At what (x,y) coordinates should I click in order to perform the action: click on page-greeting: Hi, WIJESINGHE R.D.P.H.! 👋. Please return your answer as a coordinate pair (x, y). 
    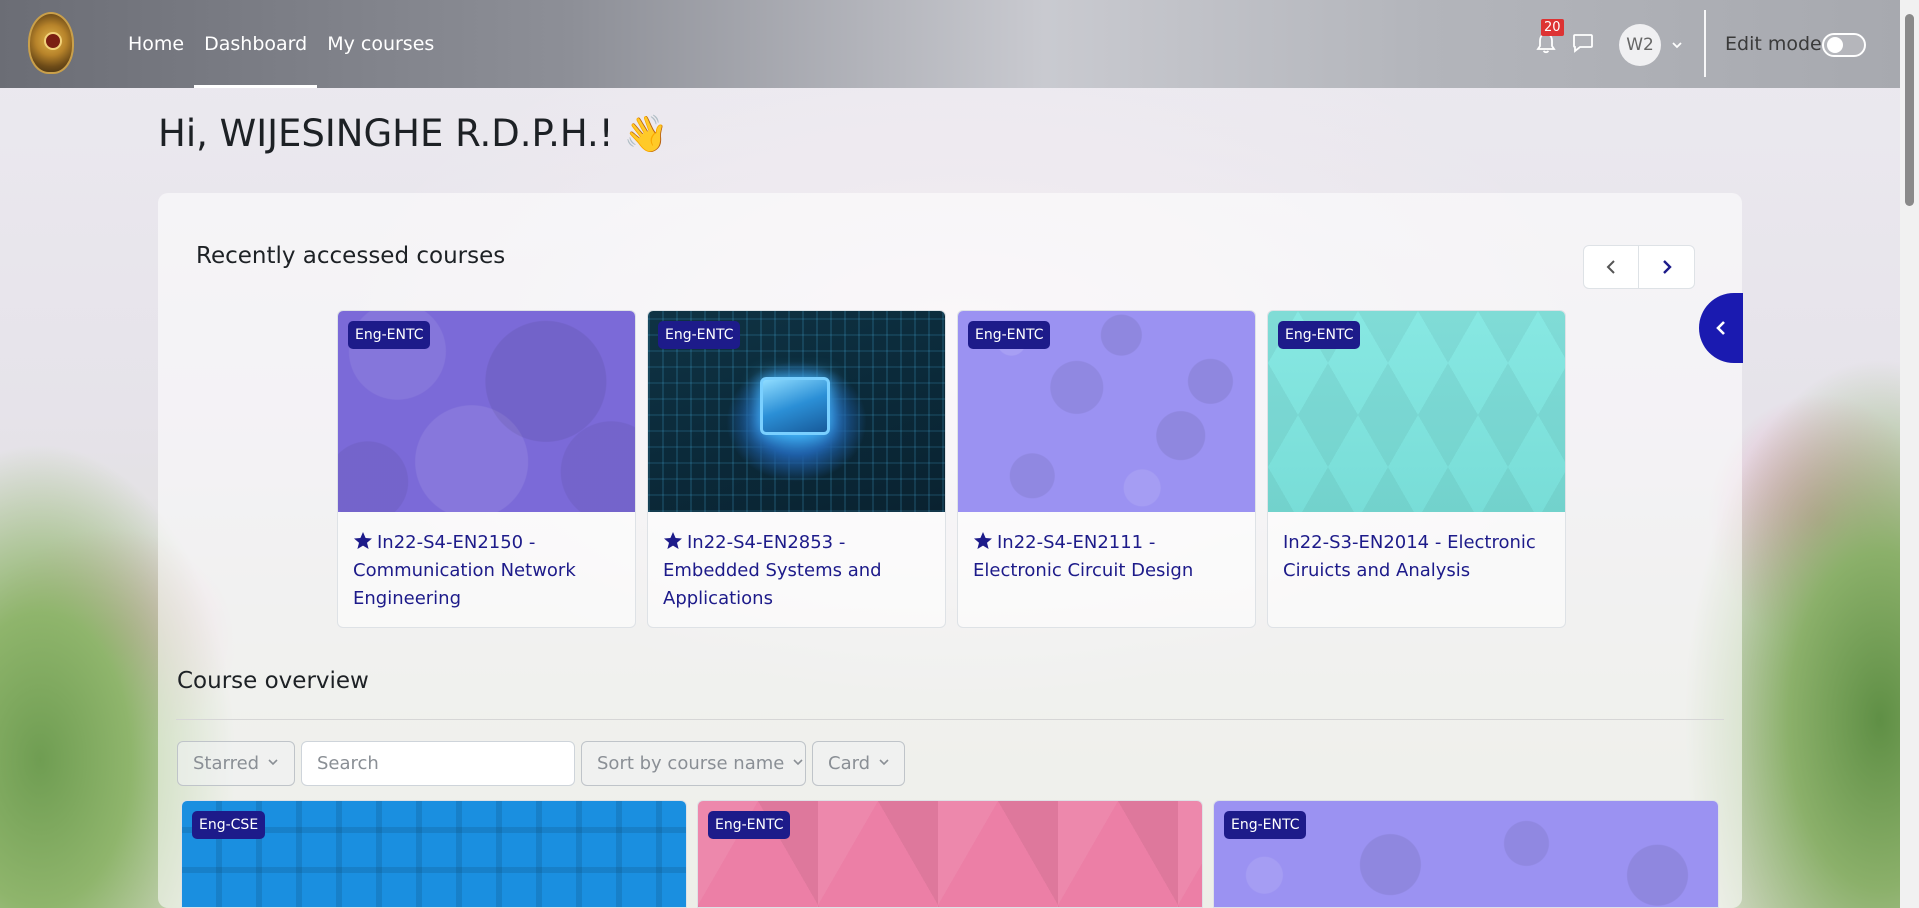
    Looking at the image, I should click on (413, 133).